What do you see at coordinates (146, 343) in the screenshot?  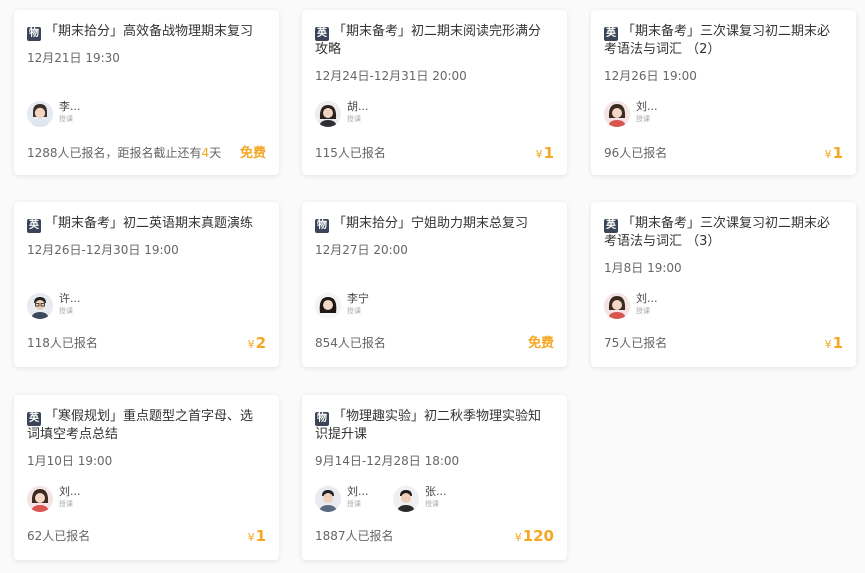 I see `card-footer: 118人已报名 ¥2` at bounding box center [146, 343].